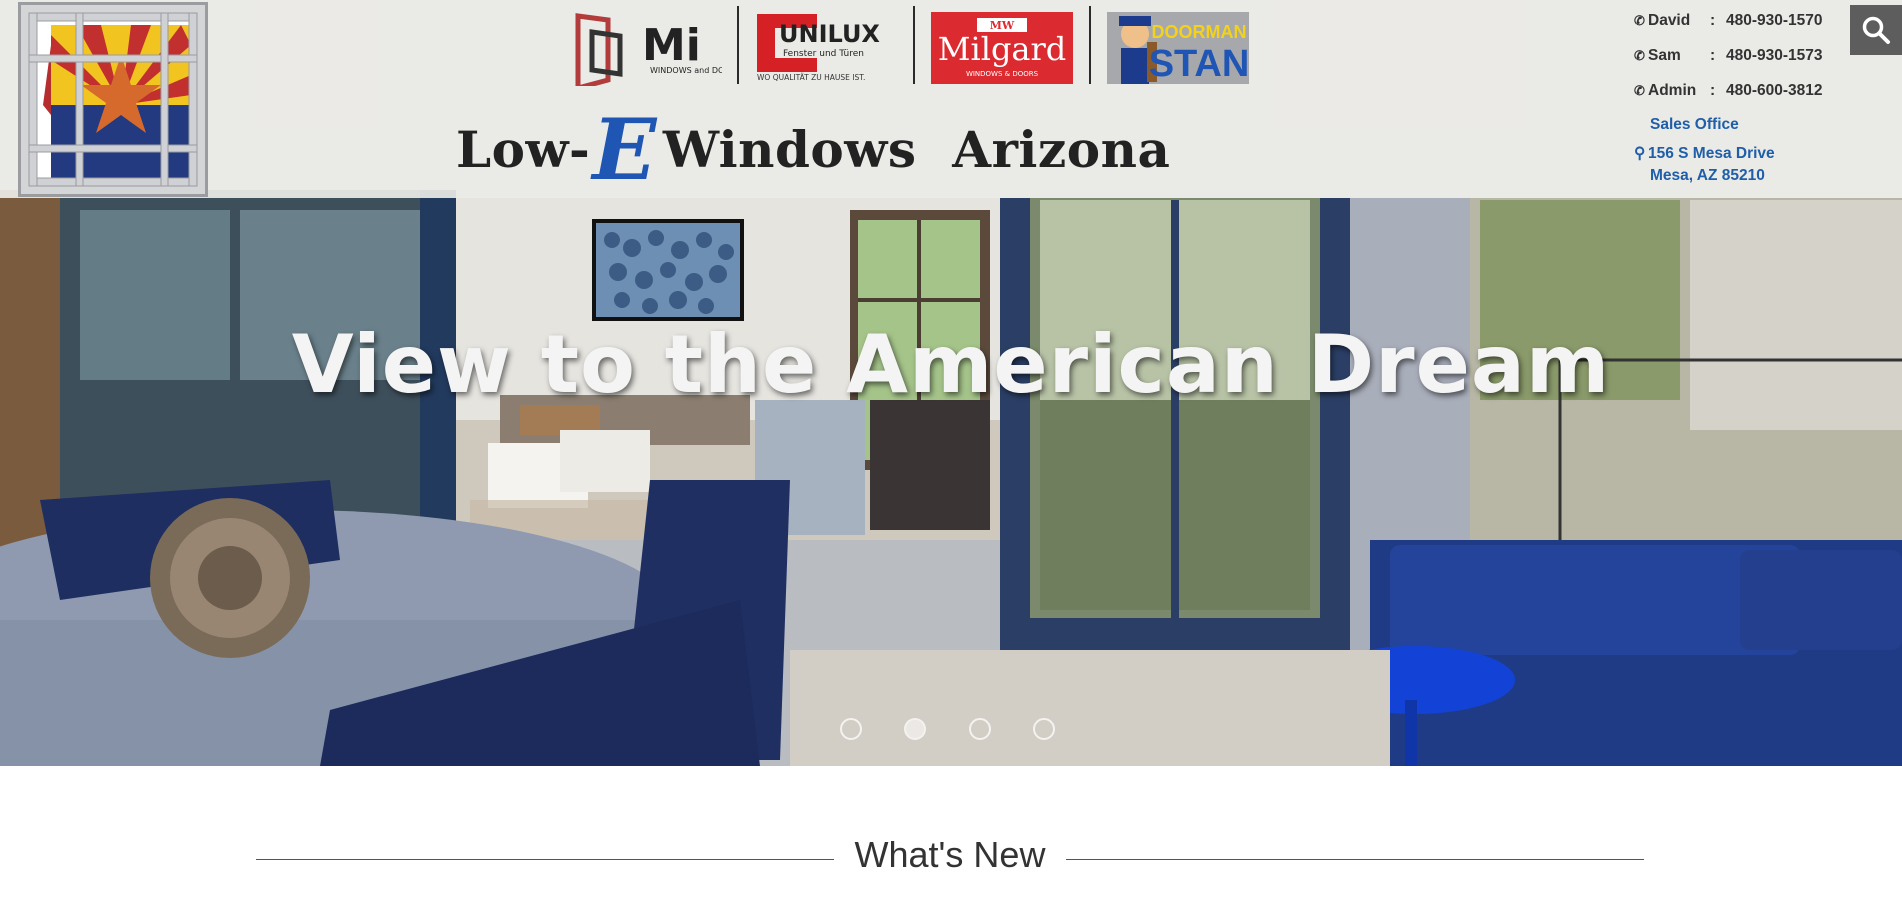 This screenshot has width=1902, height=914. I want to click on address-street: 156 S Mesa Drive, so click(1711, 153).